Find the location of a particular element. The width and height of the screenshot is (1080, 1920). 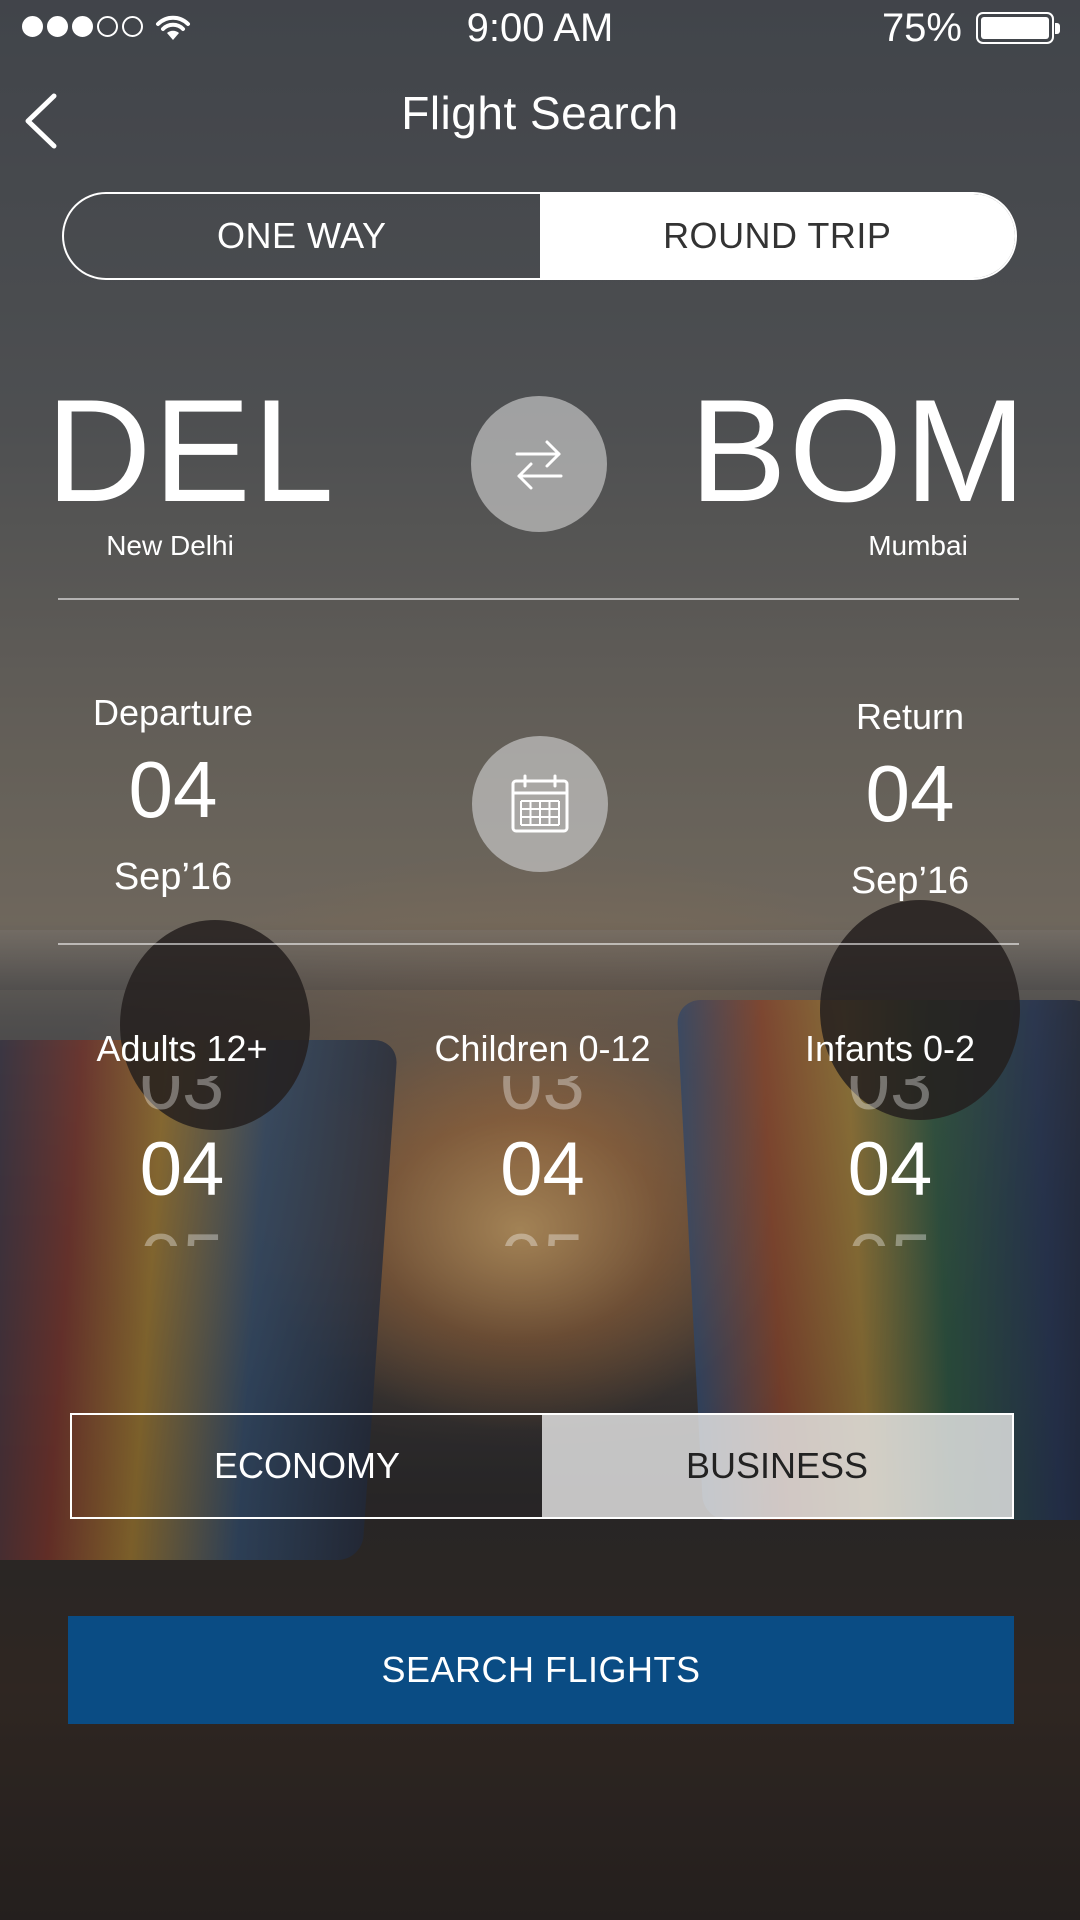

infants-prev-value: 03 is located at coordinates (890, 1101).